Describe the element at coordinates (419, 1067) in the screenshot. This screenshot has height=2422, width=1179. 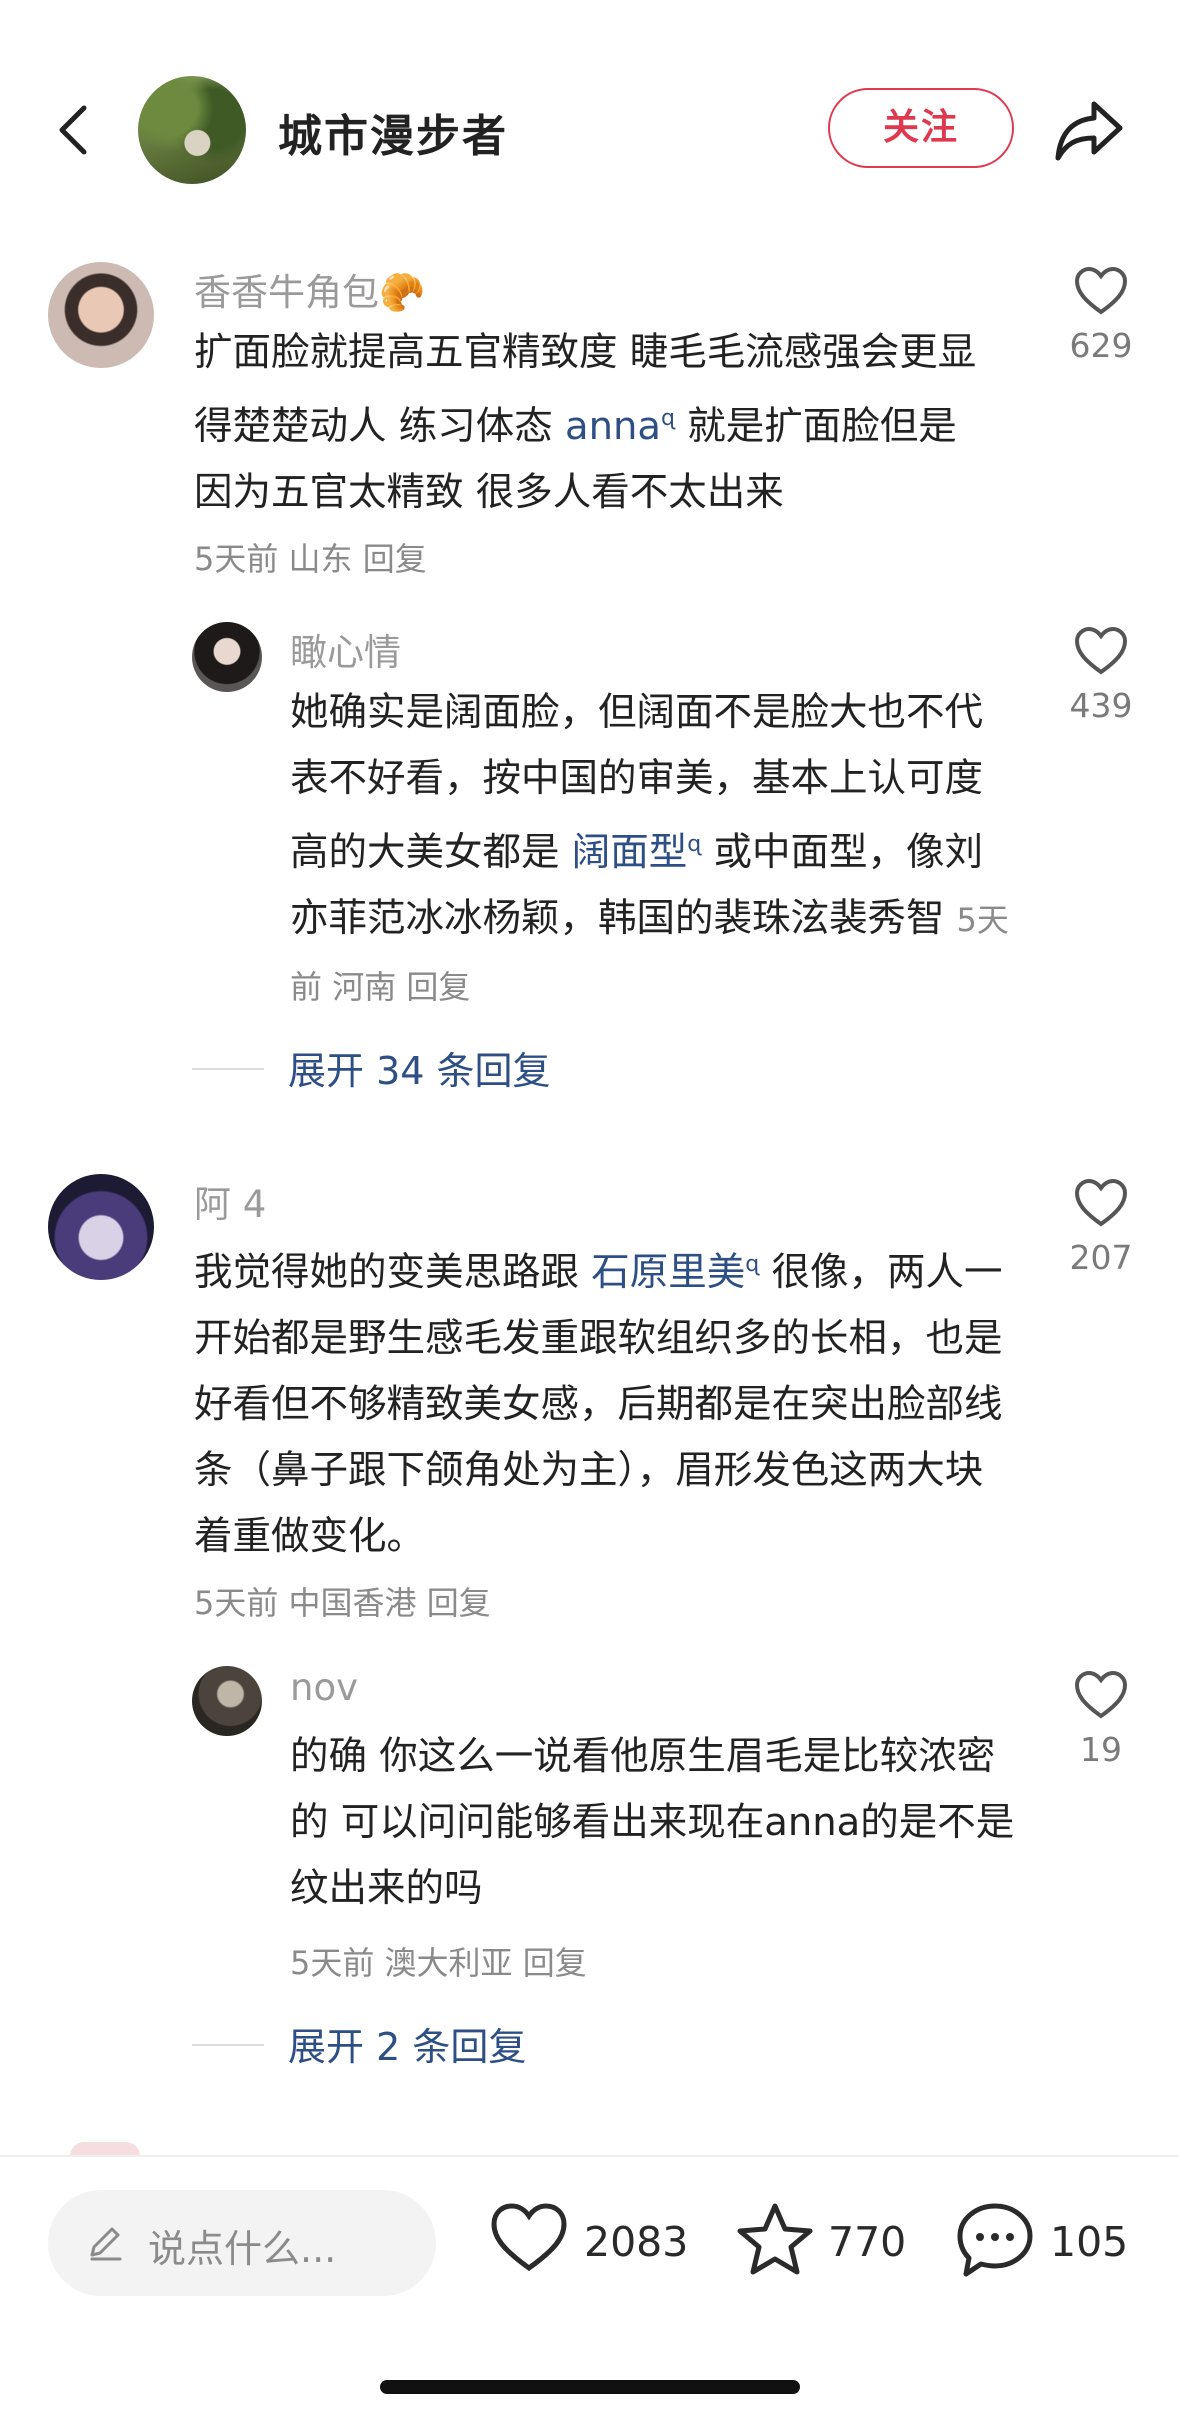
I see `expand-label: 展开 34 条回复` at that location.